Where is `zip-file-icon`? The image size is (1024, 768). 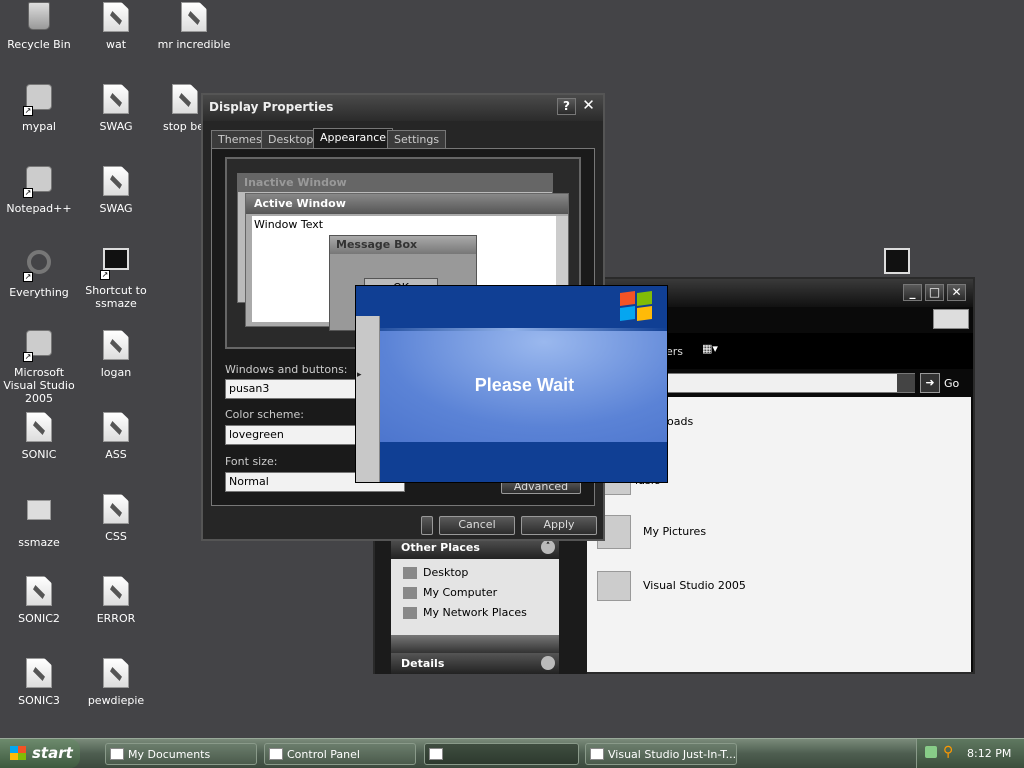
zip-file-icon is located at coordinates (185, 100).